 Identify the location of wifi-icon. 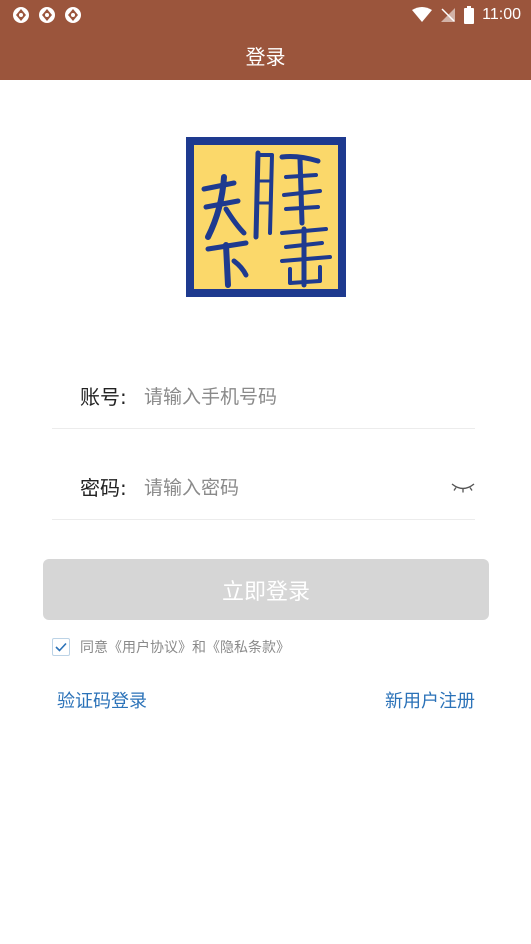
(422, 14).